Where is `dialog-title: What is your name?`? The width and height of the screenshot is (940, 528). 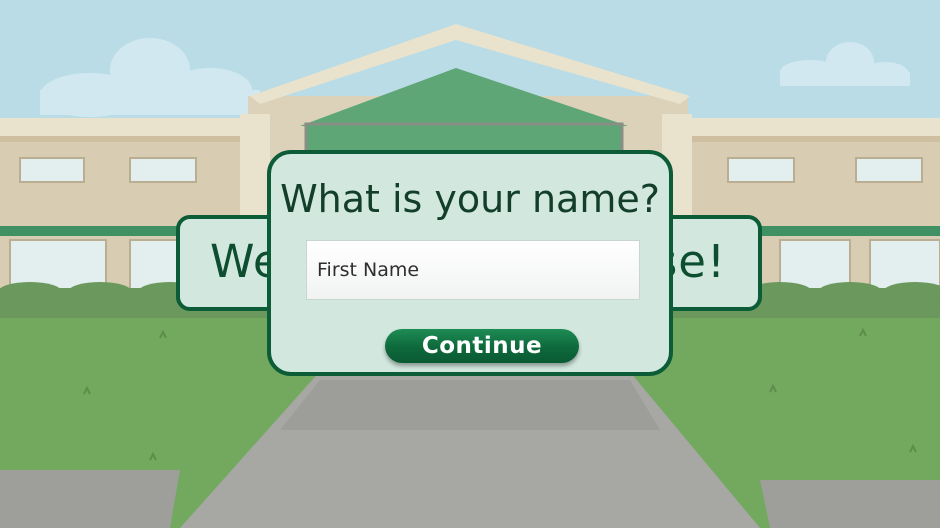 dialog-title: What is your name? is located at coordinates (470, 199).